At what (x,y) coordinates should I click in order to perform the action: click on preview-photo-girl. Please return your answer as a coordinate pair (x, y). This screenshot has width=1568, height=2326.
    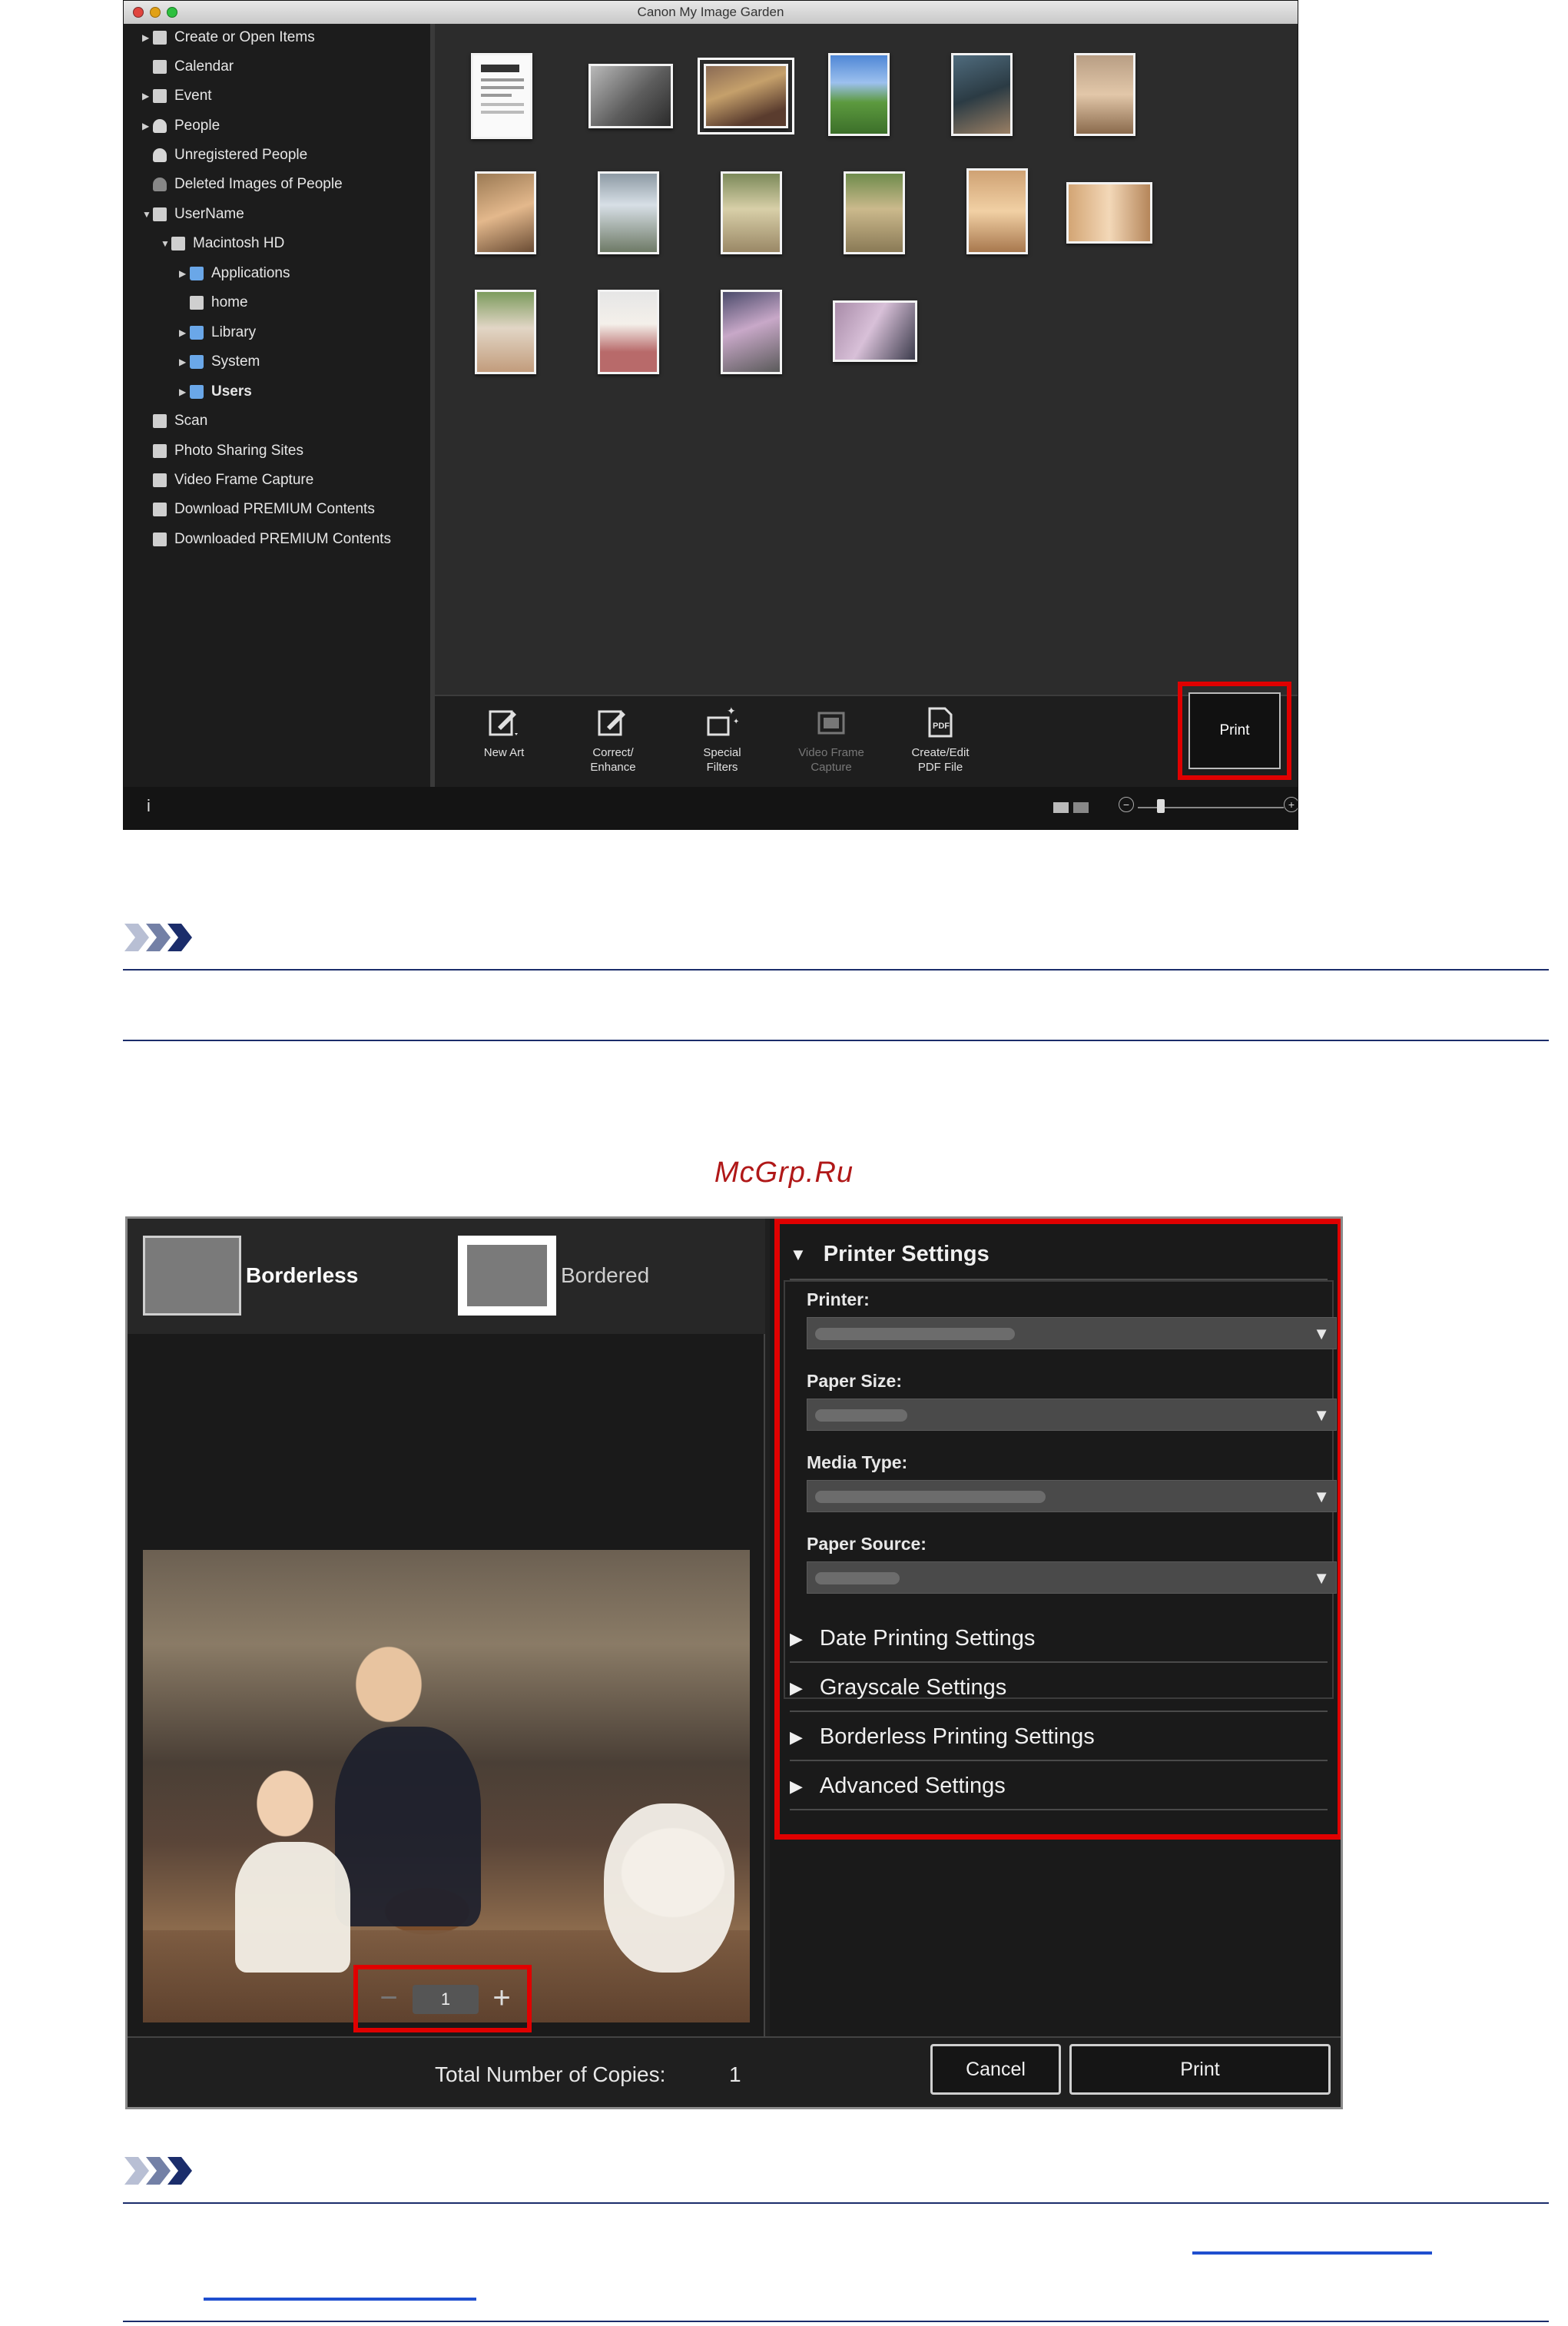
    Looking at the image, I should click on (292, 1907).